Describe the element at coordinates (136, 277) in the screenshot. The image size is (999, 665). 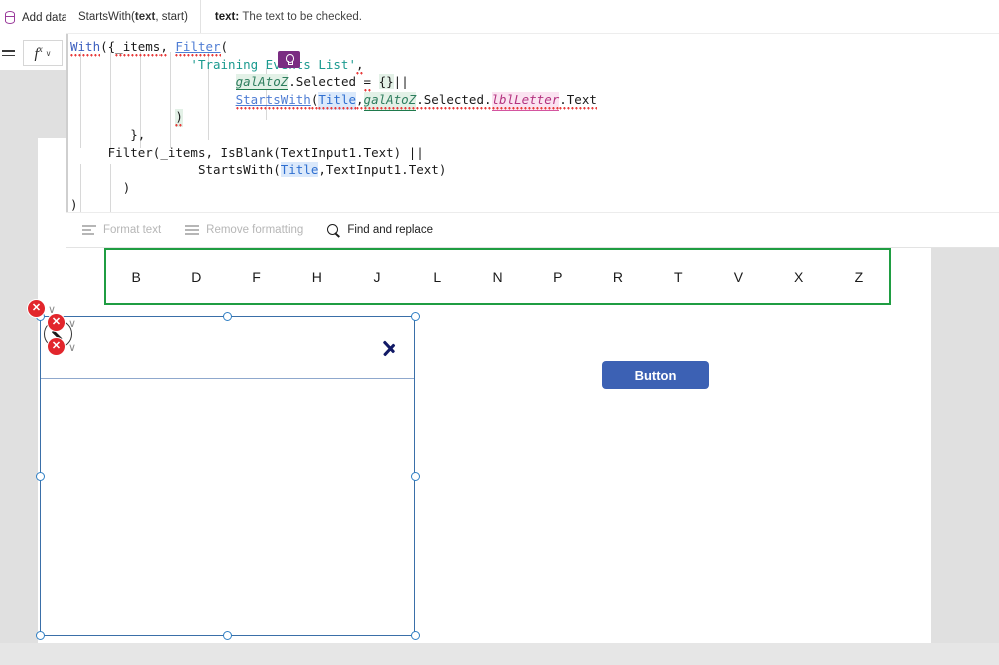
I see `gallery-item-letter: B` at that location.